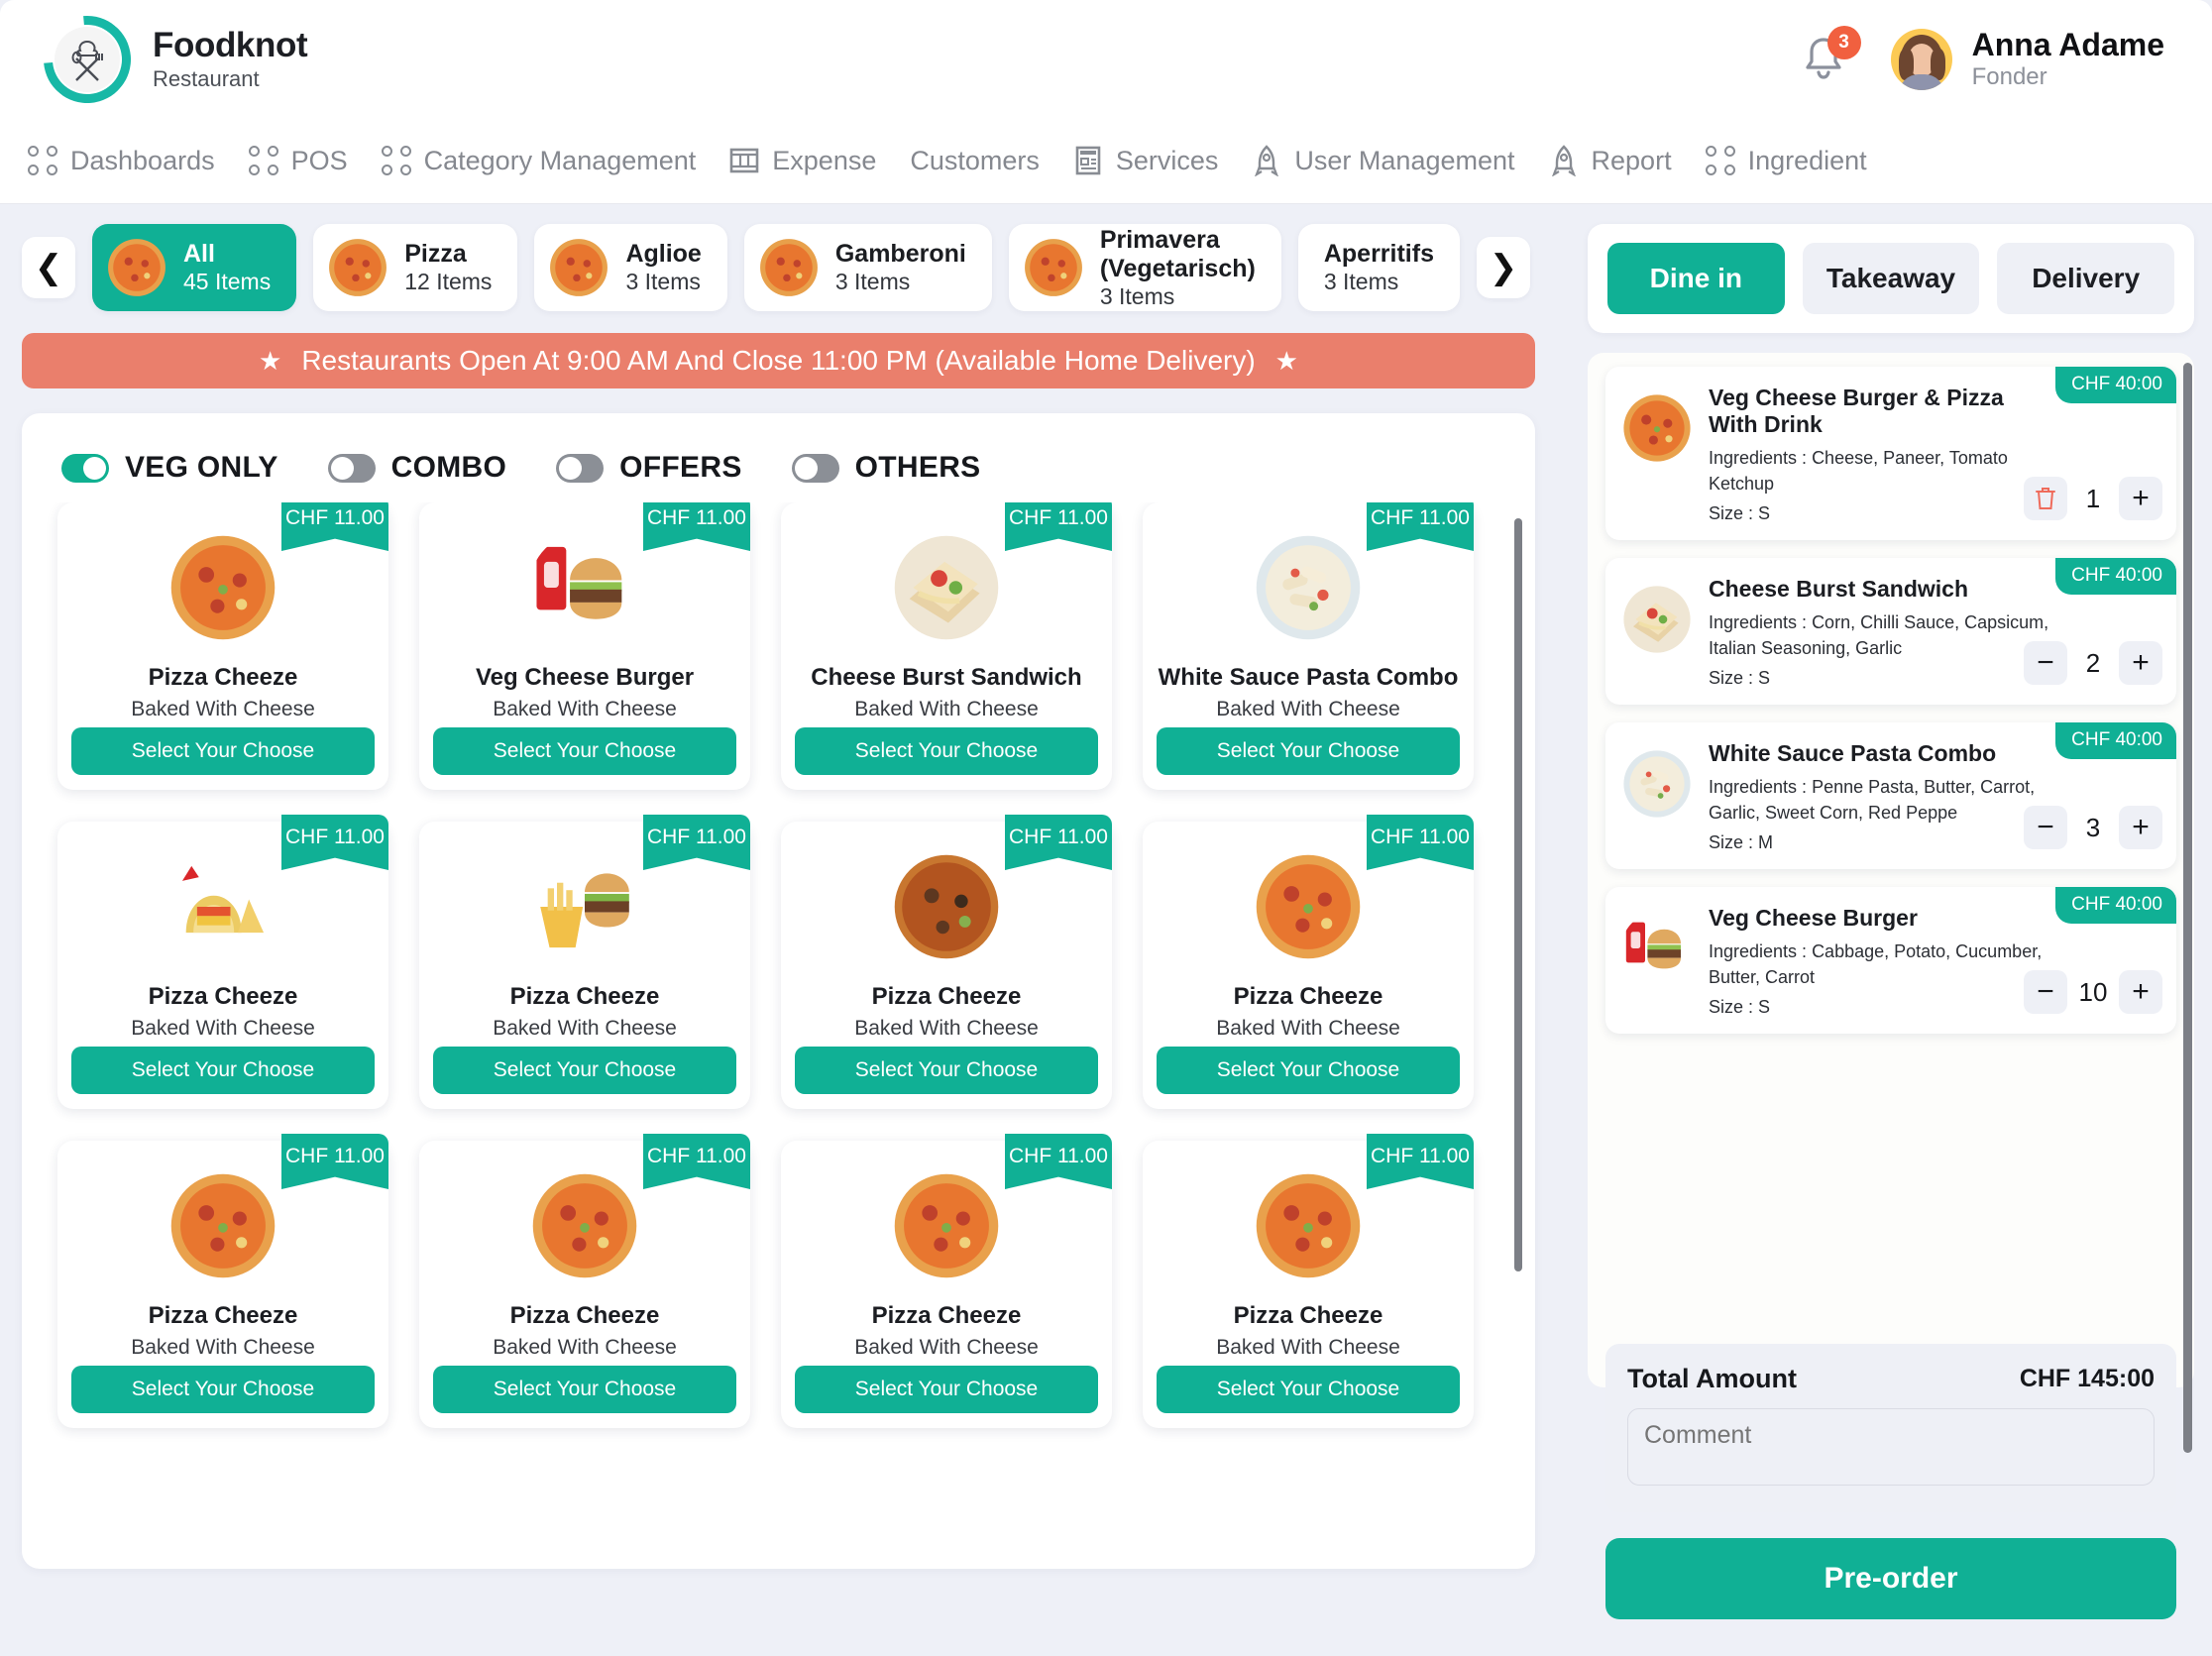 The height and width of the screenshot is (1656, 2212). I want to click on user-profile: Anna Adame Fonder, so click(2027, 59).